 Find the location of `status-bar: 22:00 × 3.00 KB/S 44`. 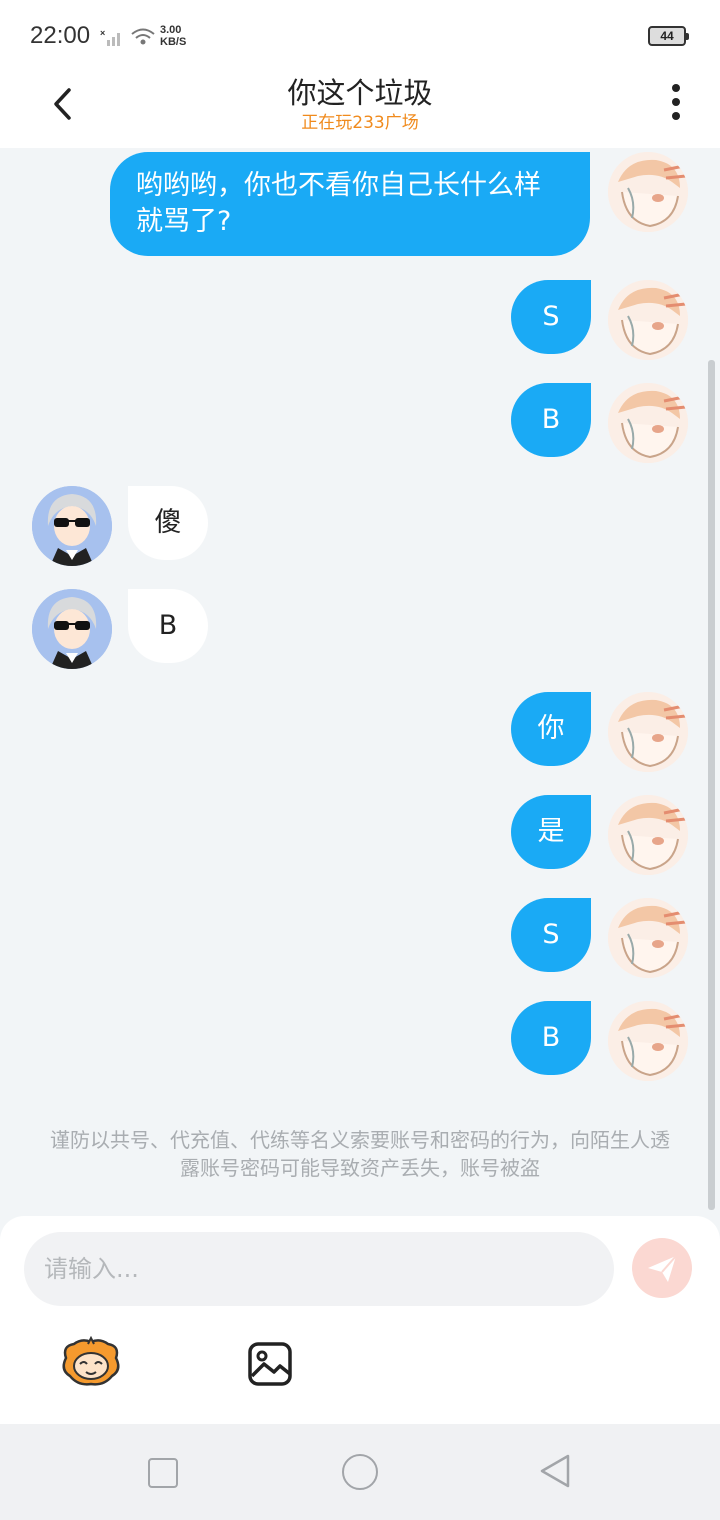

status-bar: 22:00 × 3.00 KB/S 44 is located at coordinates (360, 35).